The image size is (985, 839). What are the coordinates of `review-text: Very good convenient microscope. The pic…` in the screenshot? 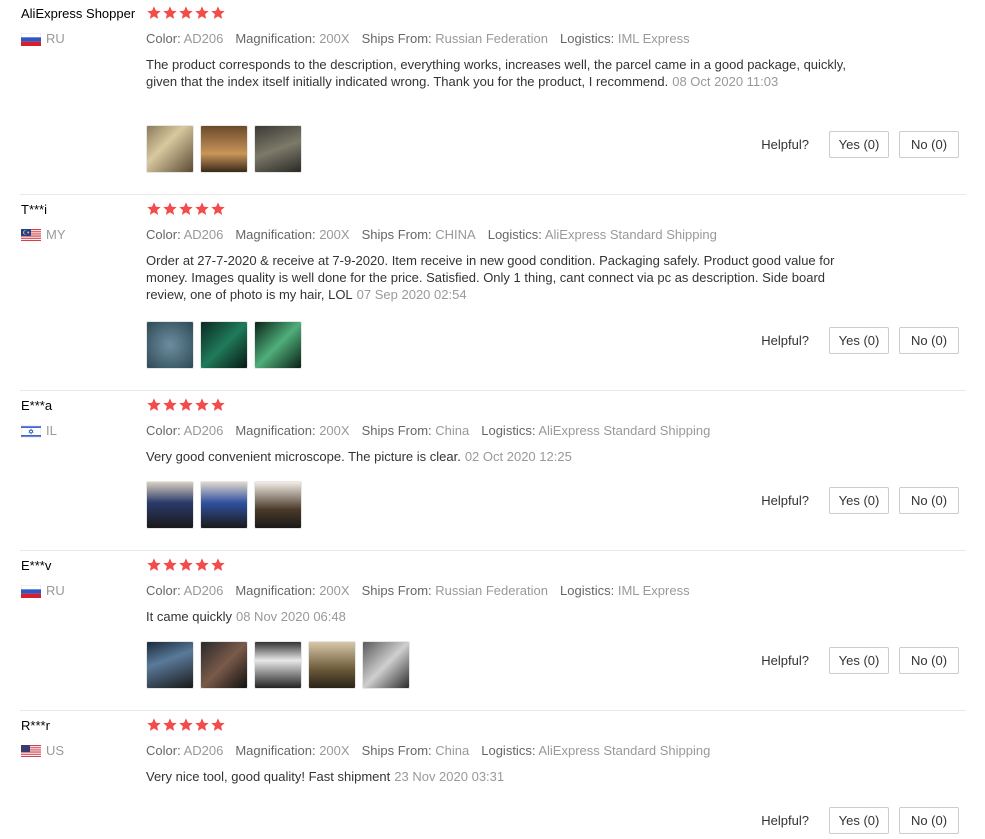 It's located at (506, 456).